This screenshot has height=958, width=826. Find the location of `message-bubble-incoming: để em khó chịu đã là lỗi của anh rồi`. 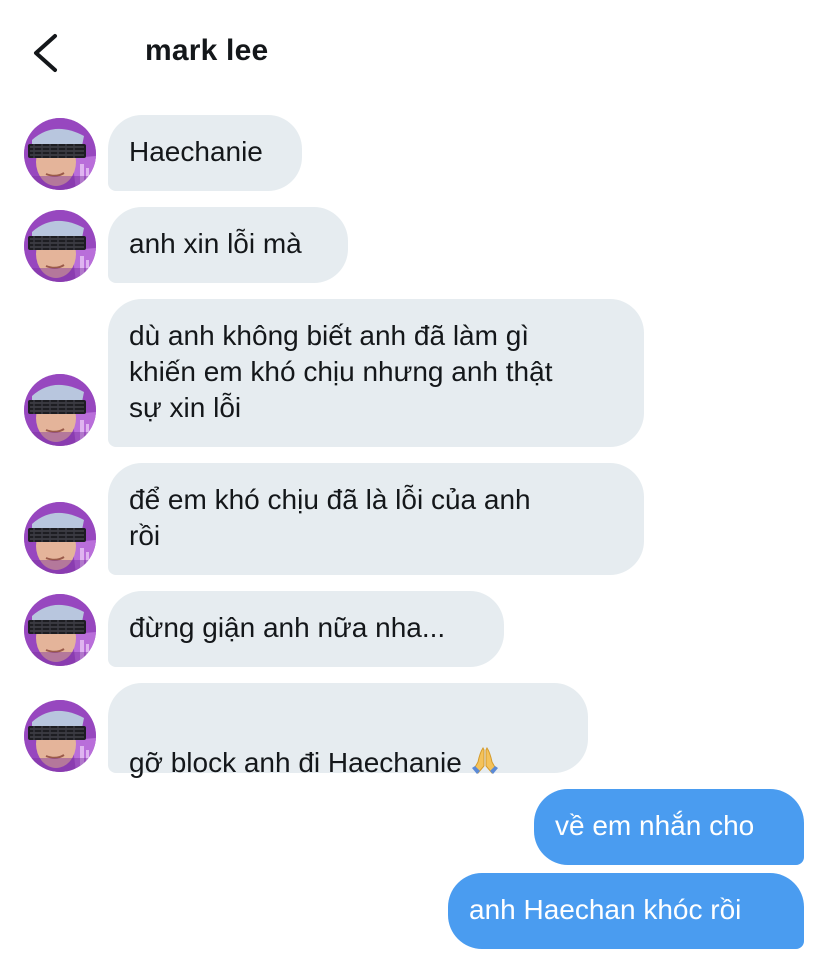

message-bubble-incoming: để em khó chịu đã là lỗi của anh rồi is located at coordinates (376, 519).